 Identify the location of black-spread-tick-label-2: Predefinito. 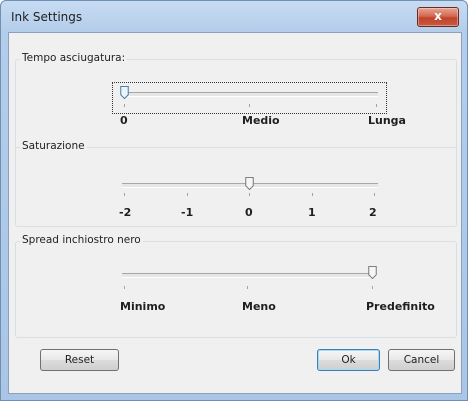
(400, 306).